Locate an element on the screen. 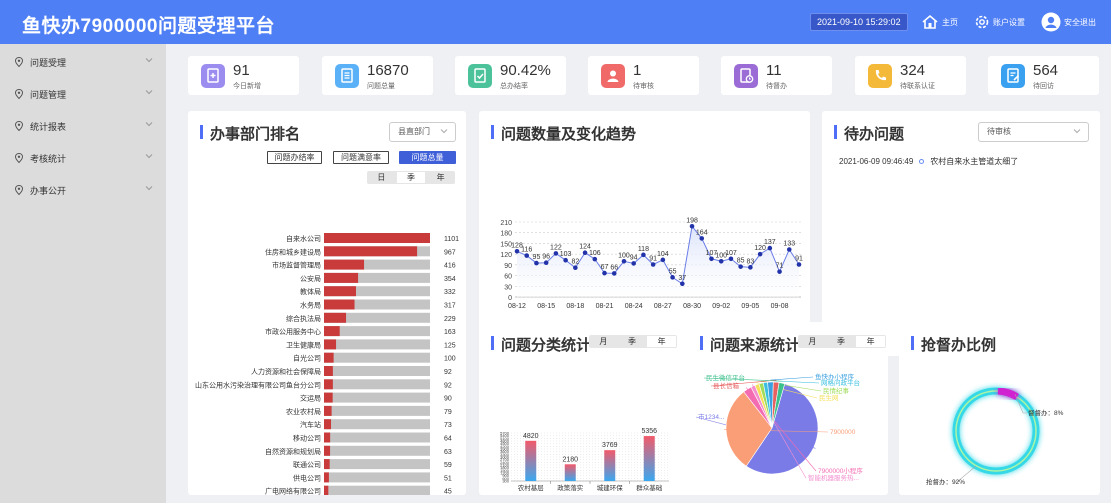 Image resolution: width=1111 pixels, height=503 pixels. bar-value-label: 63 is located at coordinates (448, 452).